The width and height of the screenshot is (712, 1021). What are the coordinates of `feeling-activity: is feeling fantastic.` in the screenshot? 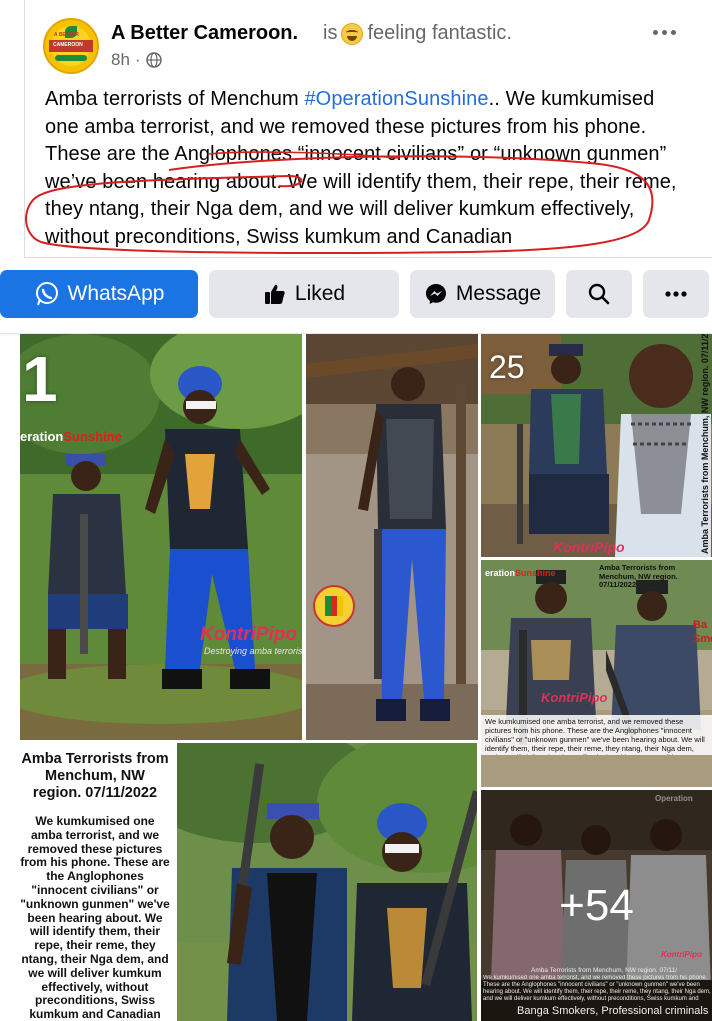 It's located at (417, 33).